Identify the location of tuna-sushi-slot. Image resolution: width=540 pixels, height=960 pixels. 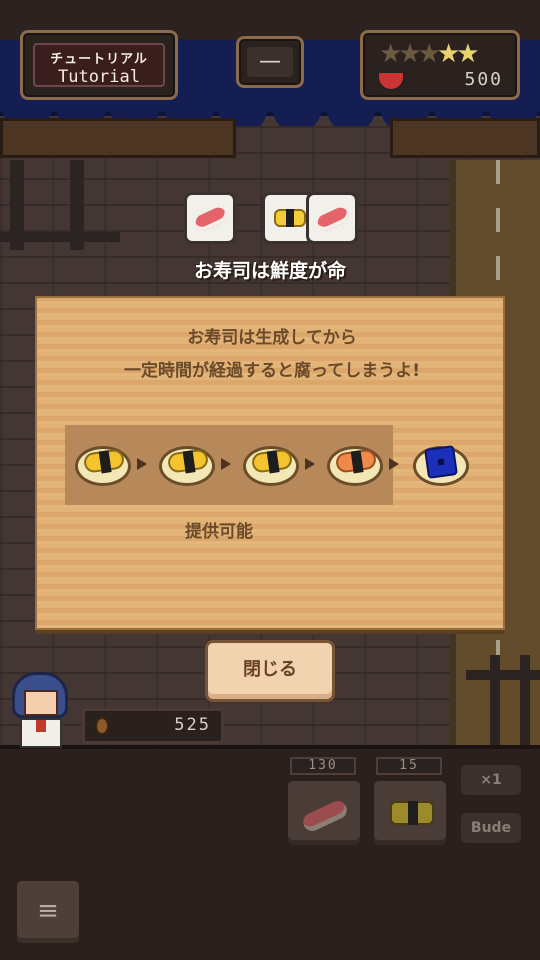
(324, 813).